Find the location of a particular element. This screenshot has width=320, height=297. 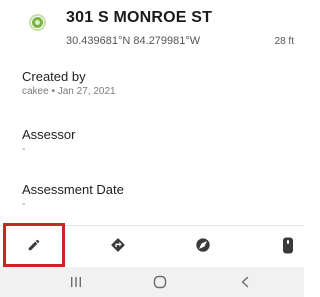

field-label: Assessment Date is located at coordinates (73, 189).